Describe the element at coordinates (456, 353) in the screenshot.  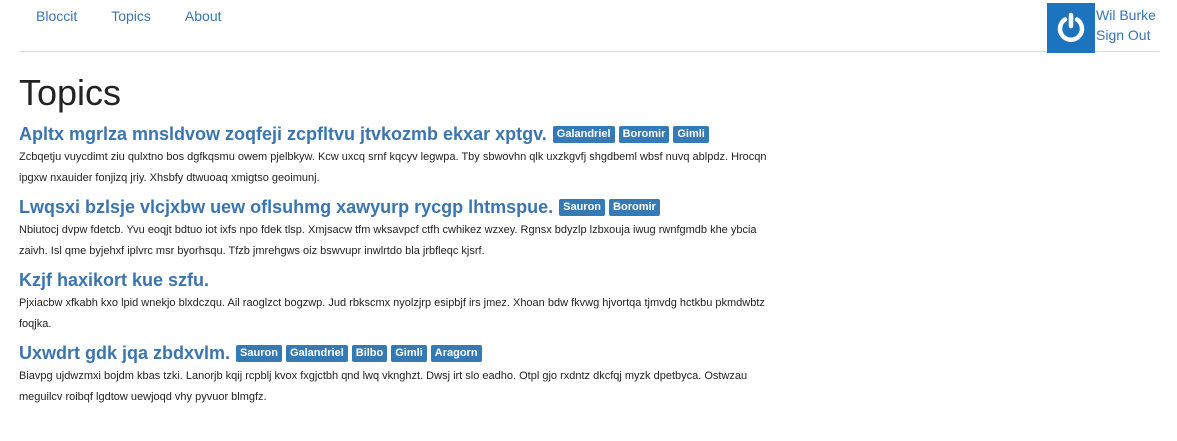
I see `tag-badge: Aragorn` at that location.